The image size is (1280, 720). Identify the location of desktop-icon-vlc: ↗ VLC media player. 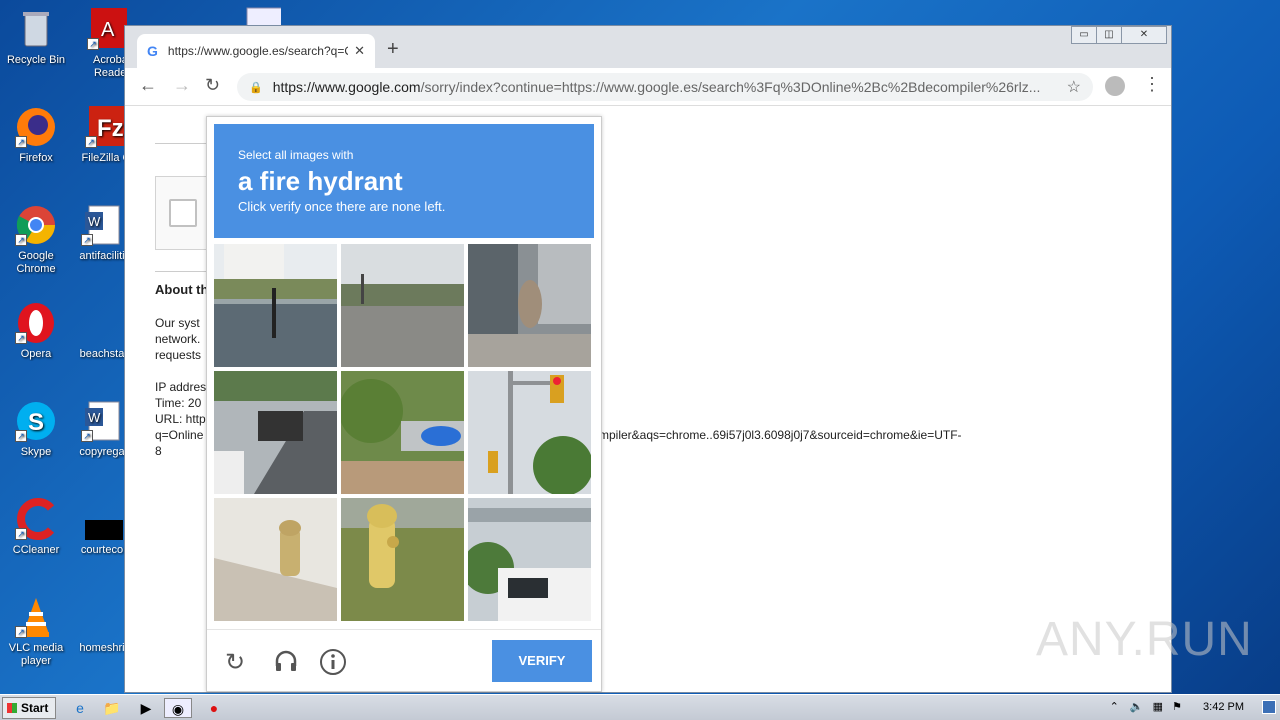
(36, 632).